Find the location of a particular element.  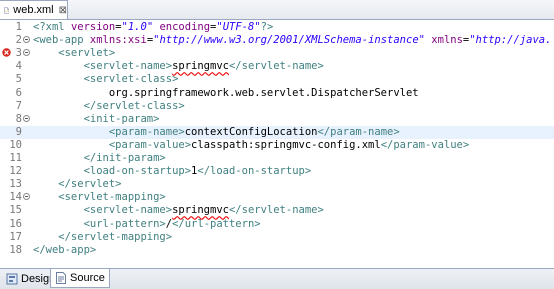

line-number: 14 is located at coordinates (15, 197).